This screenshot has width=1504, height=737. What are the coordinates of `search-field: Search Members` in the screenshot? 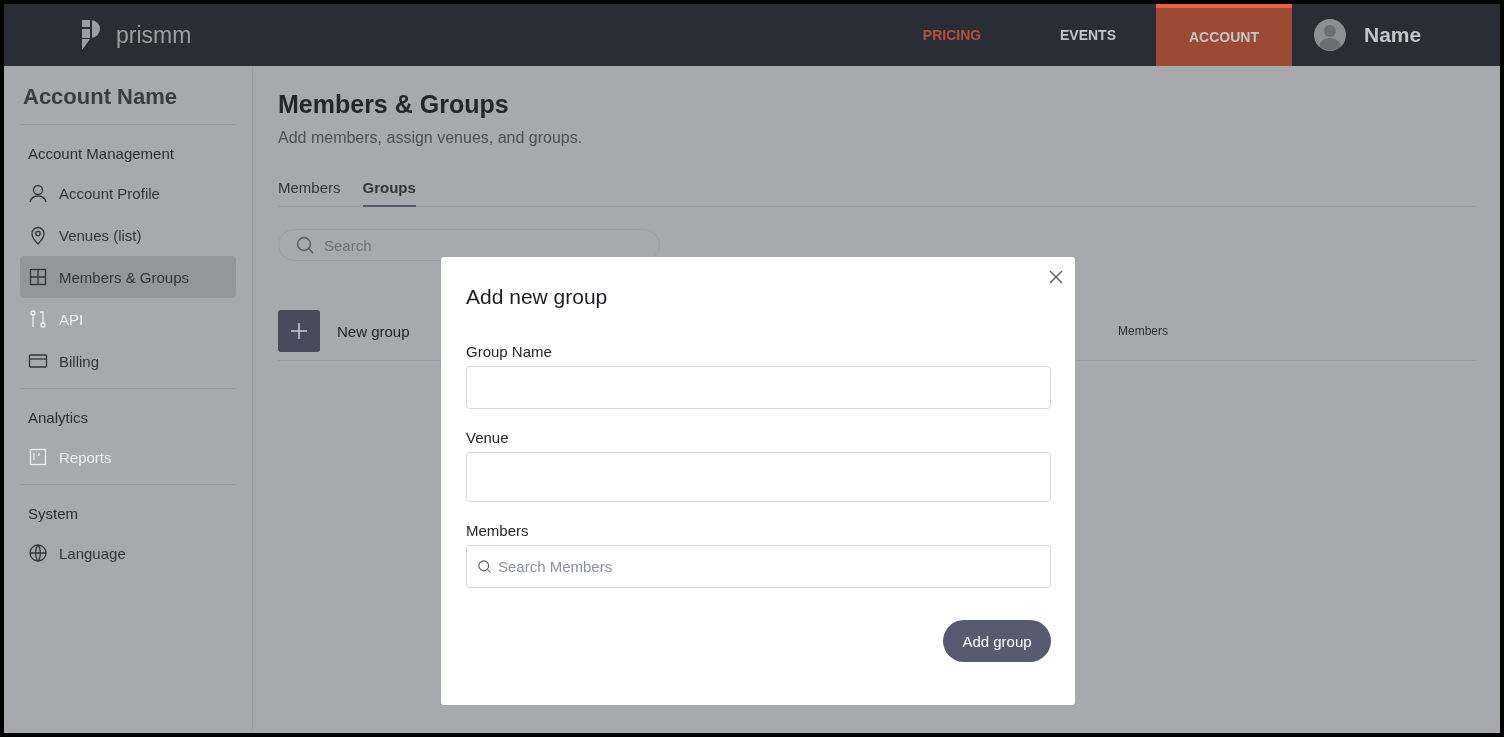 It's located at (758, 566).